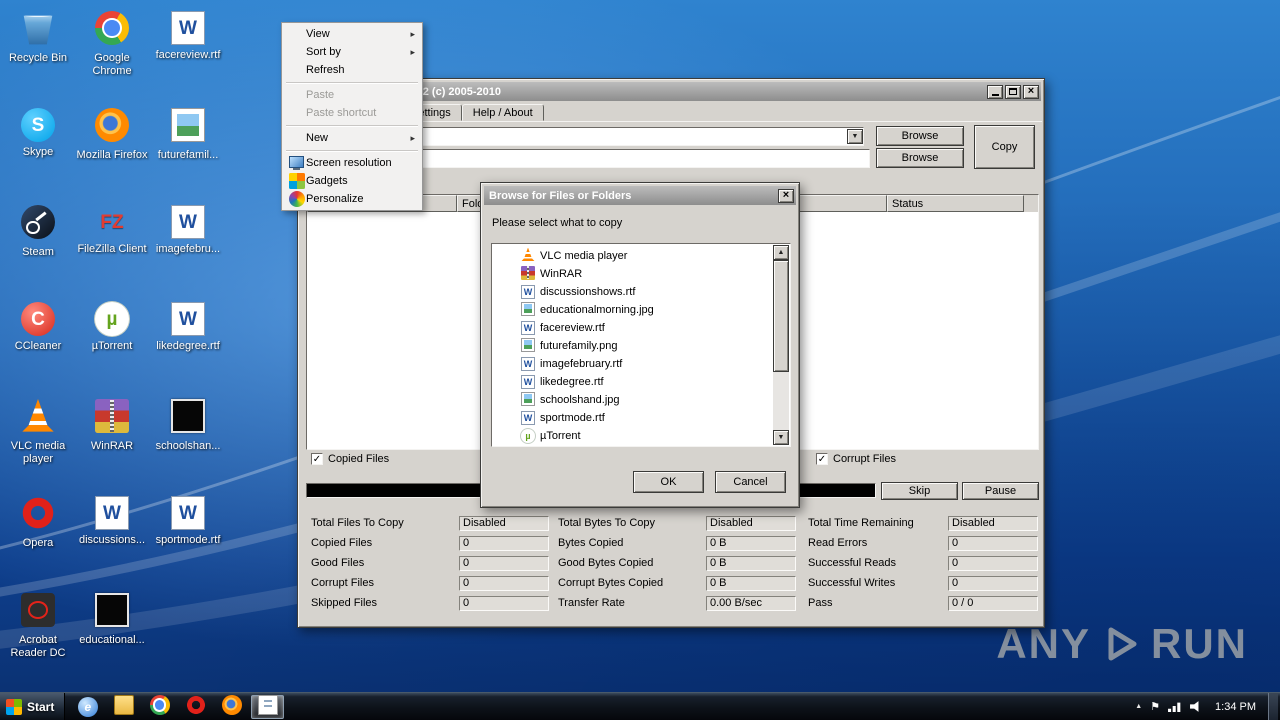 The width and height of the screenshot is (1280, 720). What do you see at coordinates (112, 149) in the screenshot?
I see `desktop-icon: Mozilla Firefox` at bounding box center [112, 149].